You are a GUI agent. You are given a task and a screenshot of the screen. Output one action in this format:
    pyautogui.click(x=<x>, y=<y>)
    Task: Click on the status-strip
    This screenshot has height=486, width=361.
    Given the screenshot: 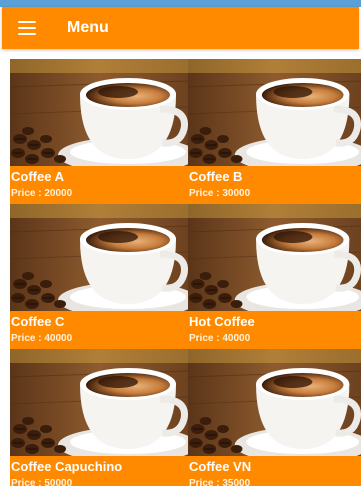 What is the action you would take?
    pyautogui.click(x=180, y=3)
    